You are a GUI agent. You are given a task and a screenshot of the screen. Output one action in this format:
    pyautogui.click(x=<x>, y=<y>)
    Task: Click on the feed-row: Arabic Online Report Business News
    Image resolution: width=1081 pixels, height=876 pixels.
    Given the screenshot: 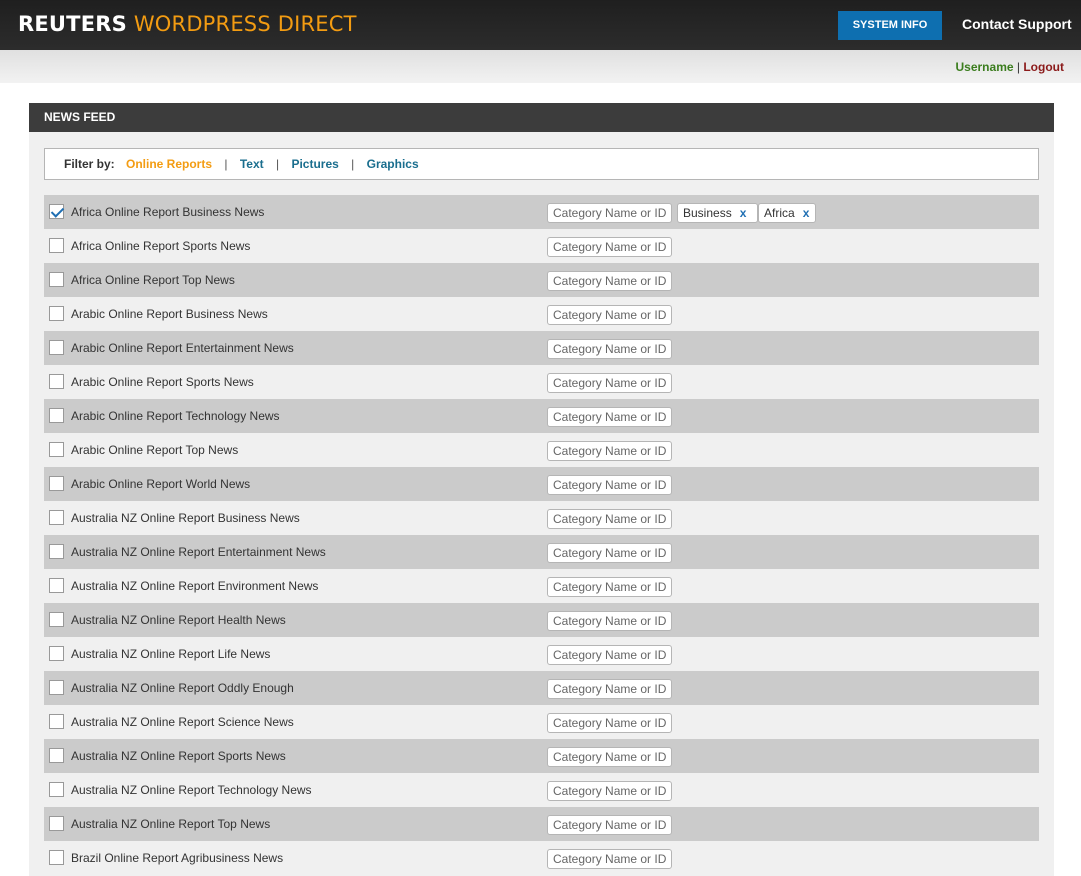 What is the action you would take?
    pyautogui.click(x=541, y=314)
    